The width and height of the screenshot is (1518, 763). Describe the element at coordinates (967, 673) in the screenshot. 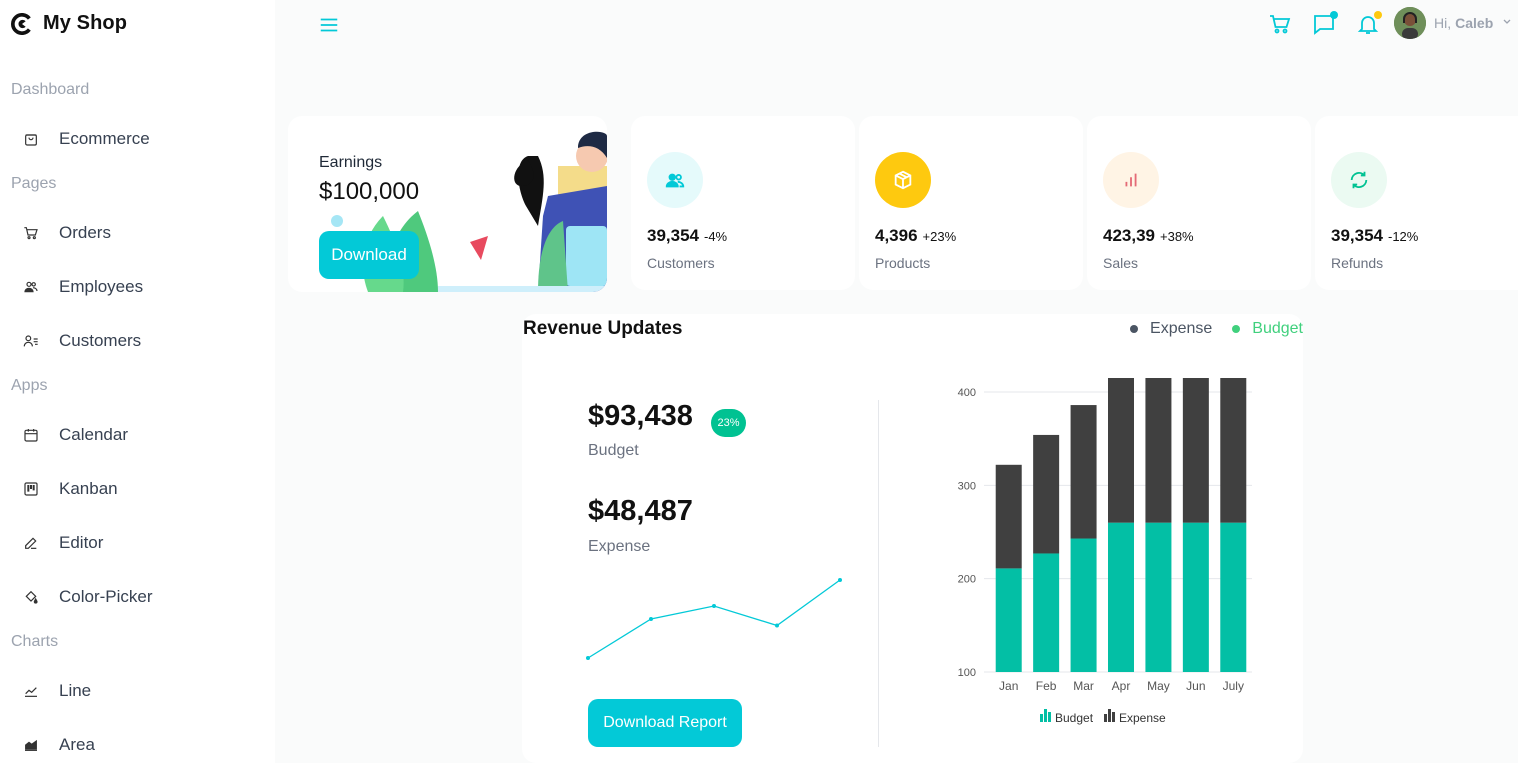

I see `y-tick-label: 100` at that location.